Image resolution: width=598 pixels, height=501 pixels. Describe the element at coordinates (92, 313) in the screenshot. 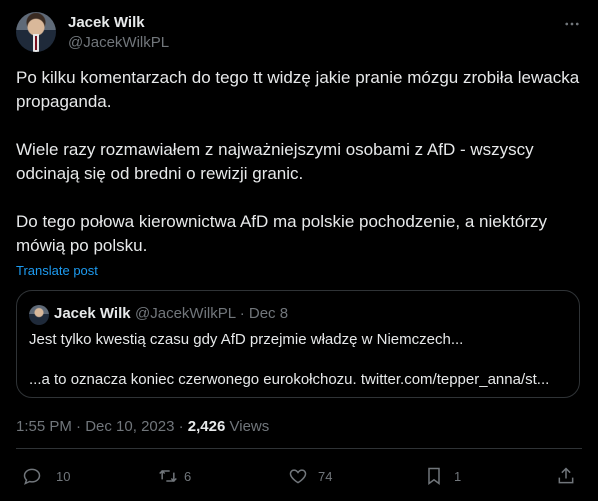

I see `quote-author-name: Jacek Wilk` at that location.